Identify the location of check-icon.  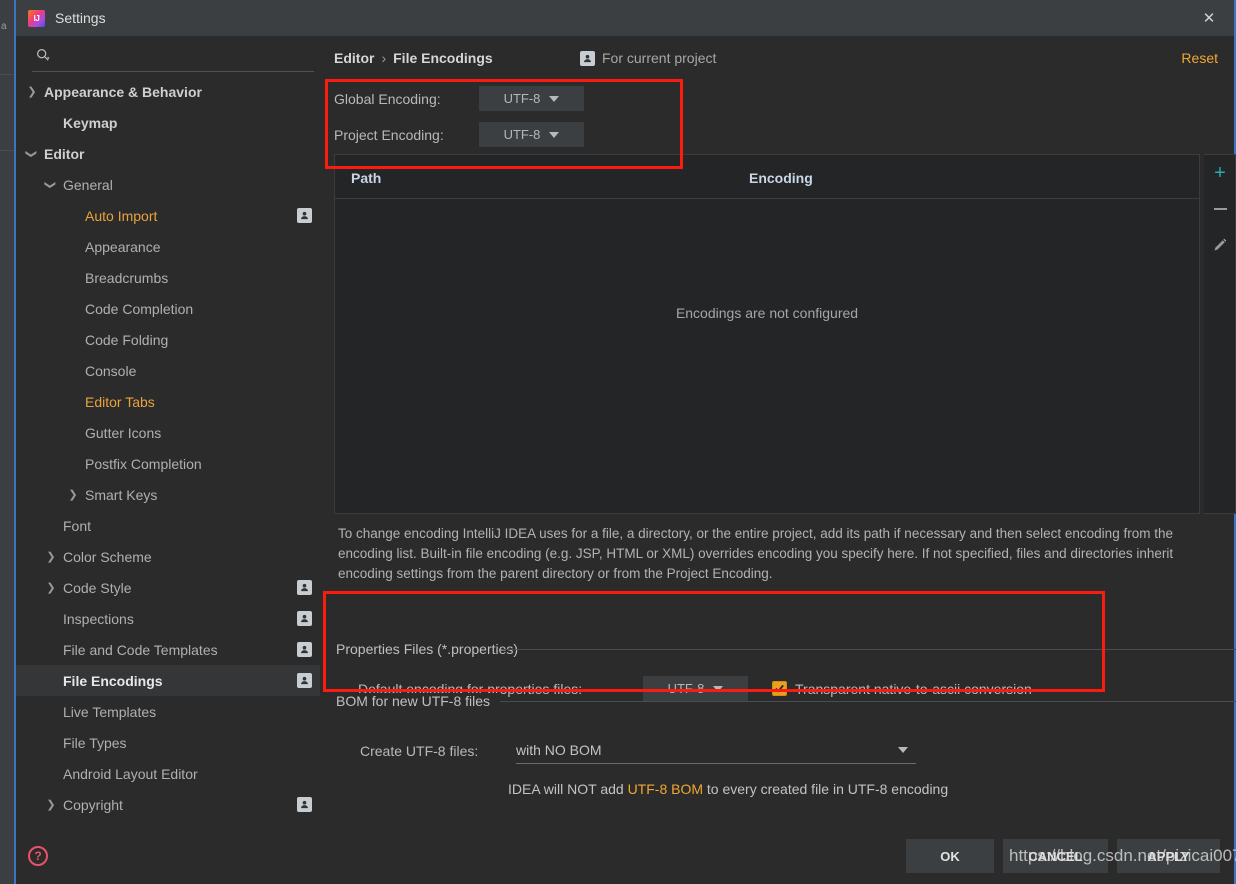
(779, 688).